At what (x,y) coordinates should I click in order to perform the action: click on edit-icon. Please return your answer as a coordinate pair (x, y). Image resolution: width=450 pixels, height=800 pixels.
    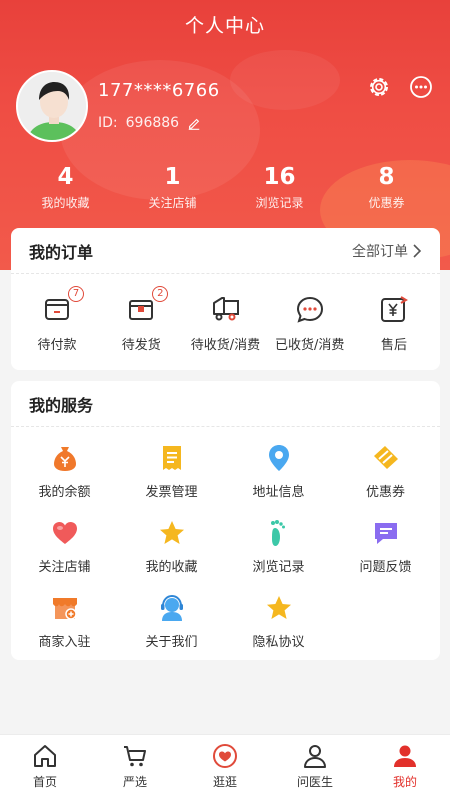
    Looking at the image, I should click on (194, 123).